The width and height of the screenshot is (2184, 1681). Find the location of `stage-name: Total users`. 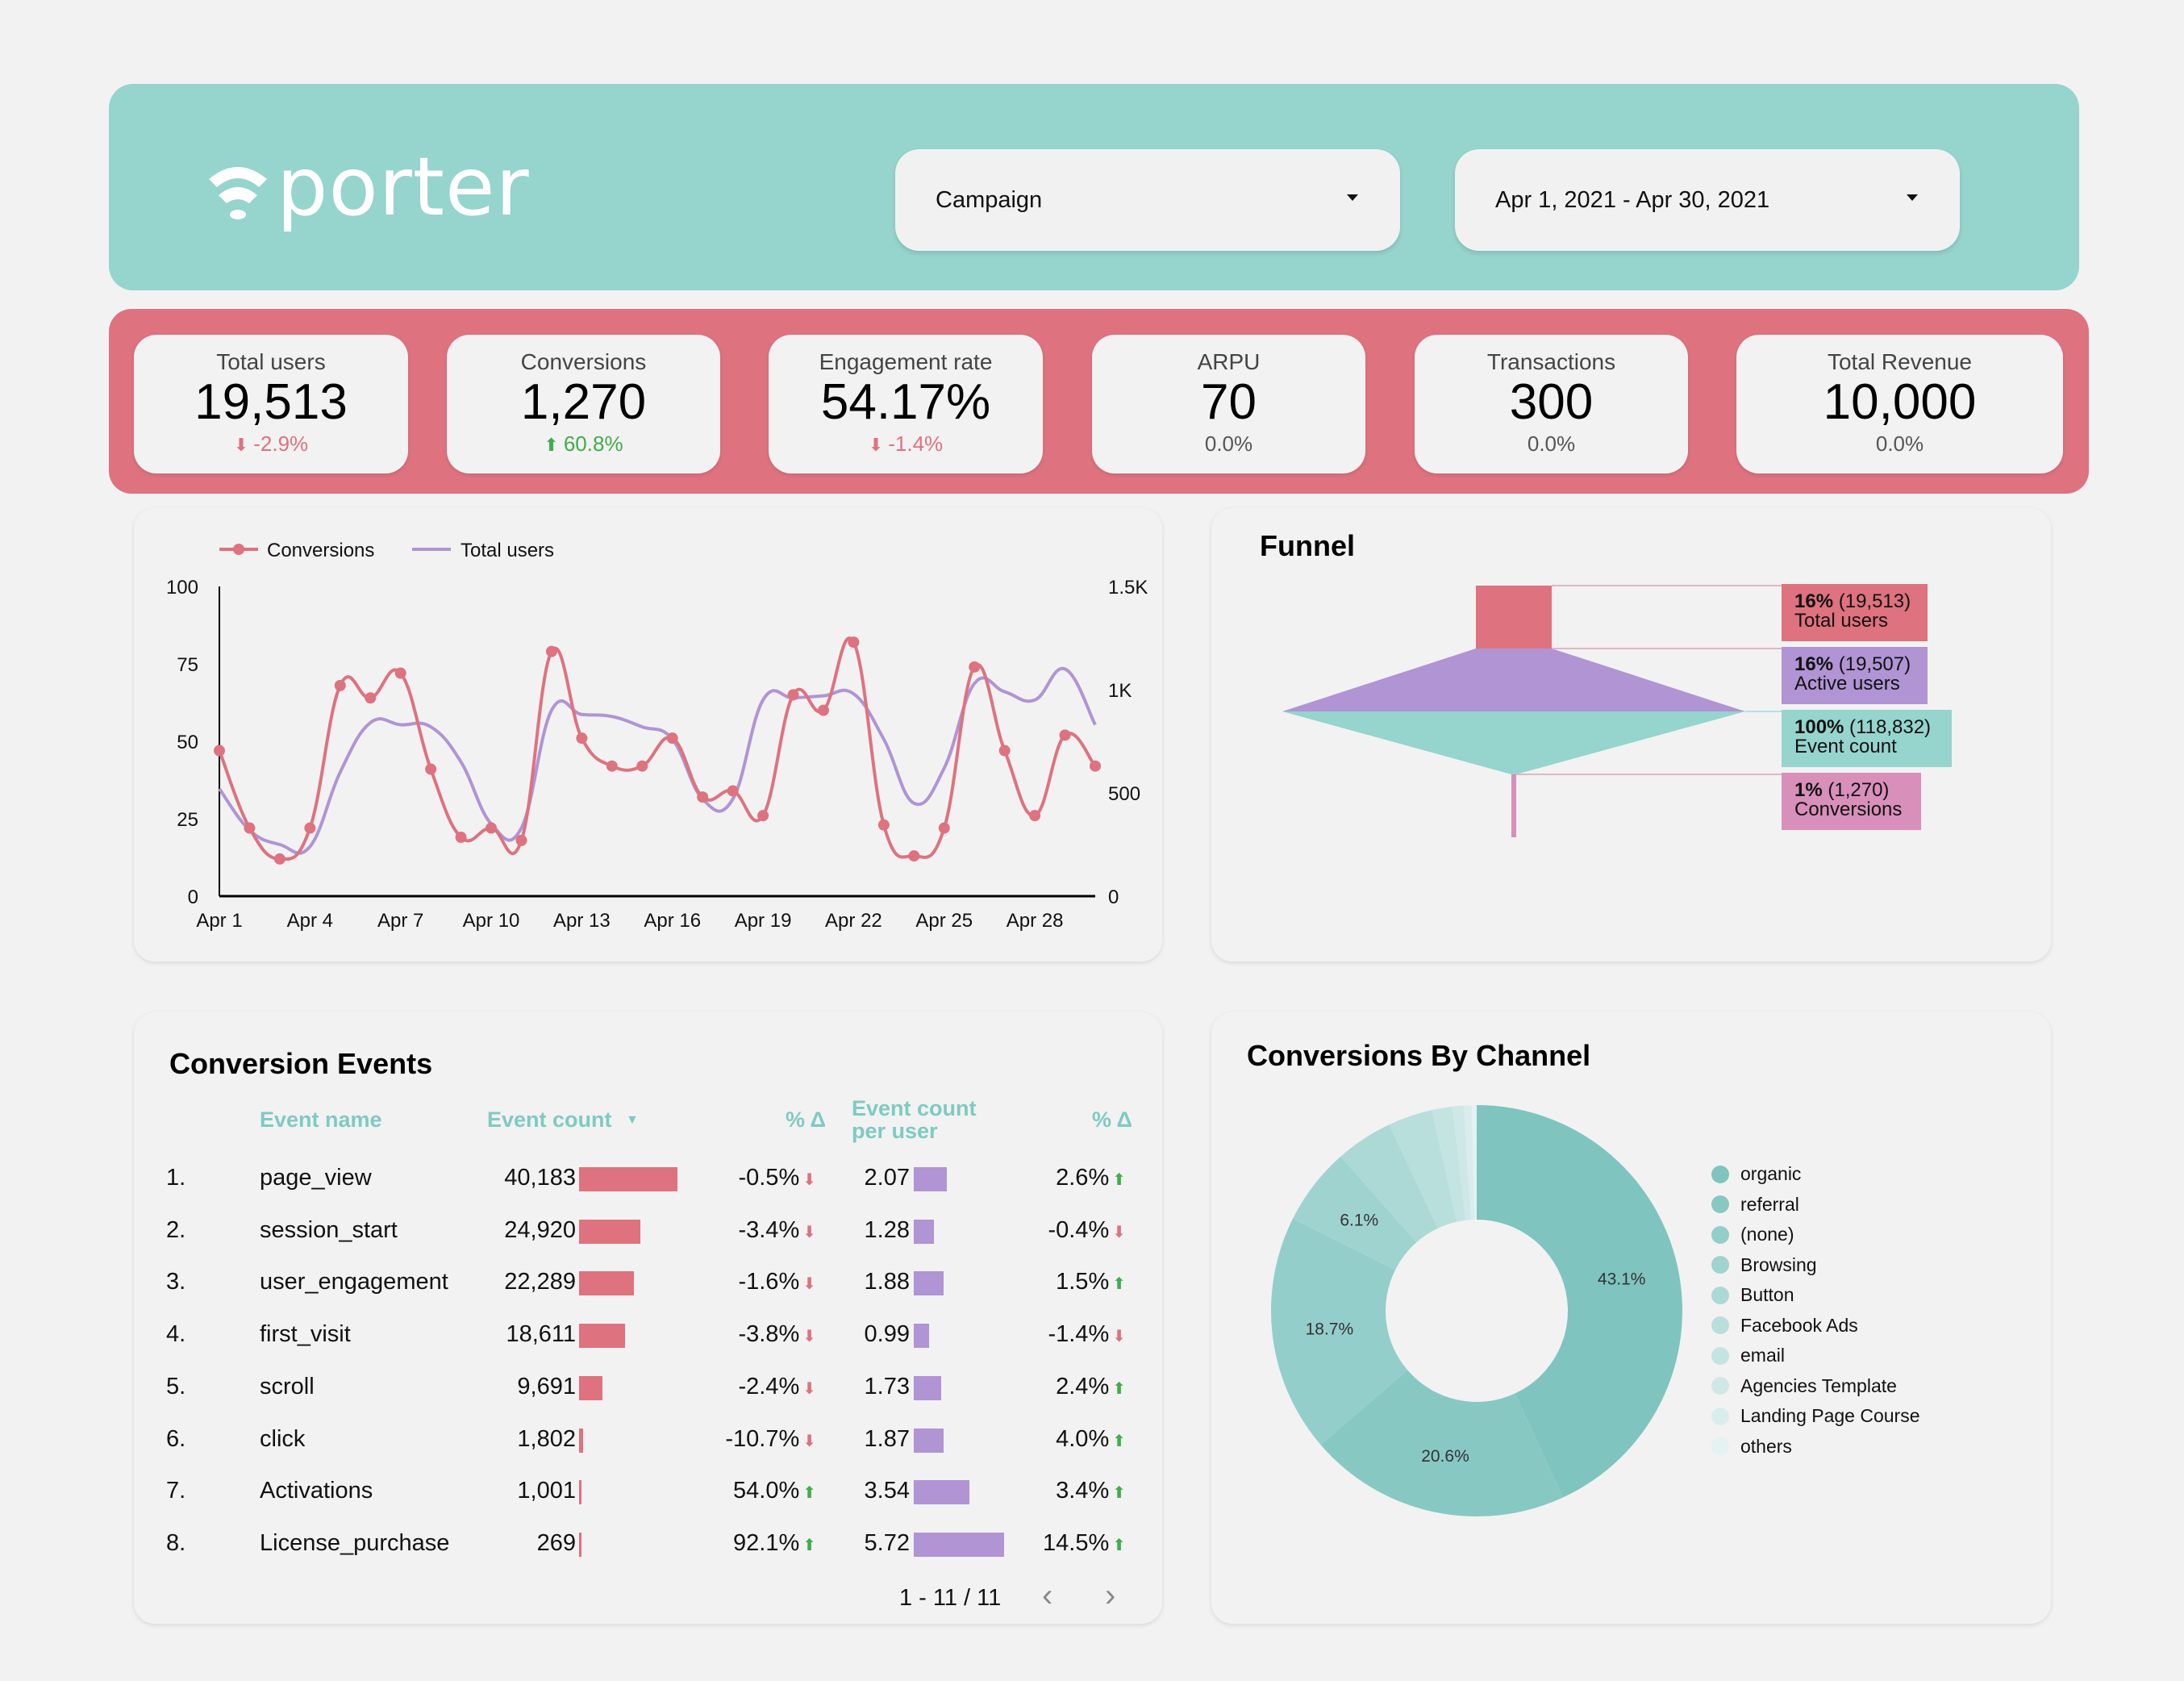

stage-name: Total users is located at coordinates (1842, 621).